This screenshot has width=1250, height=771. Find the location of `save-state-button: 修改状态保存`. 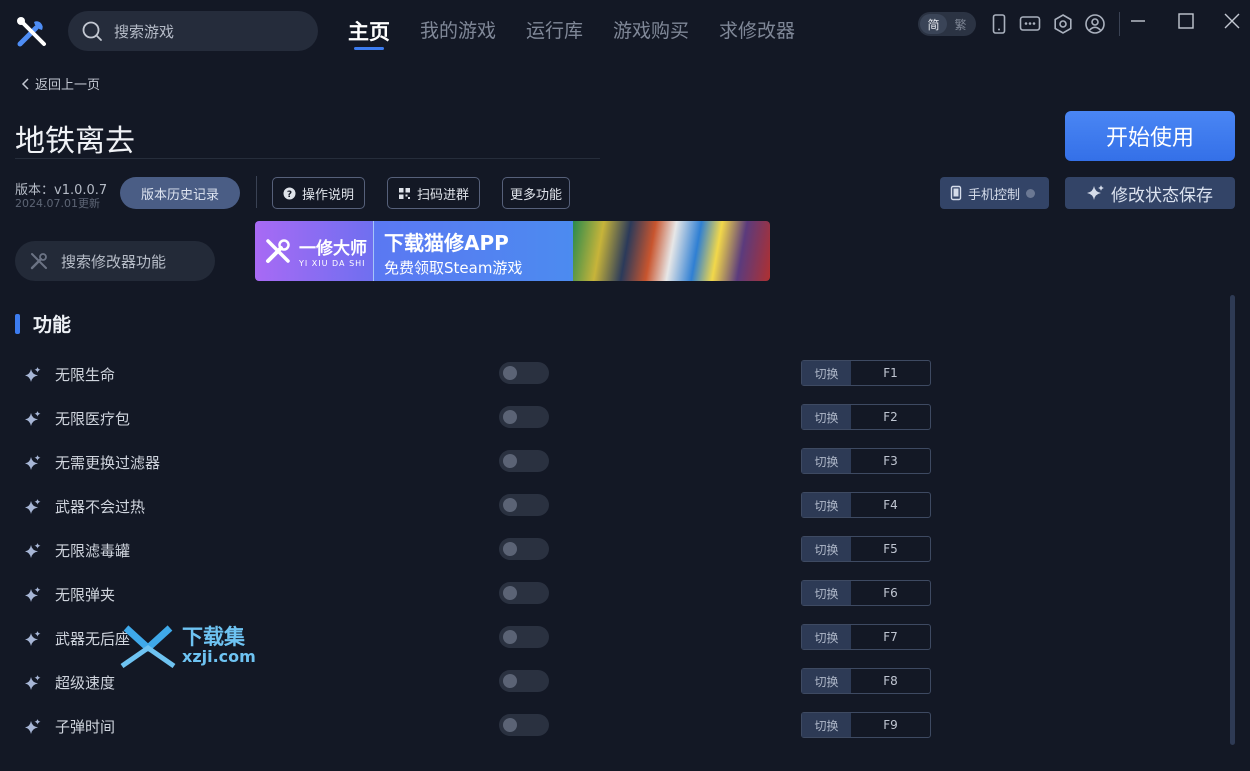

save-state-button: 修改状态保存 is located at coordinates (1150, 193).